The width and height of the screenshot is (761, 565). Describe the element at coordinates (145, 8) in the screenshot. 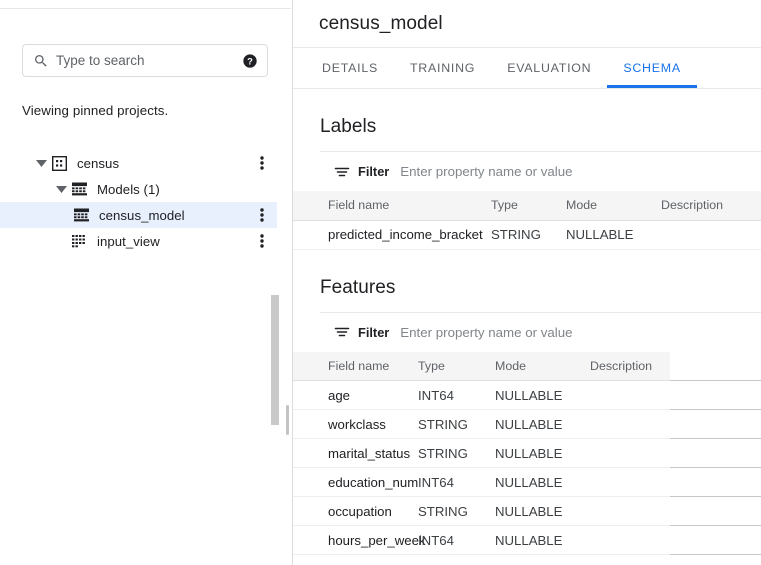

I see `sidebar-top-divider` at that location.